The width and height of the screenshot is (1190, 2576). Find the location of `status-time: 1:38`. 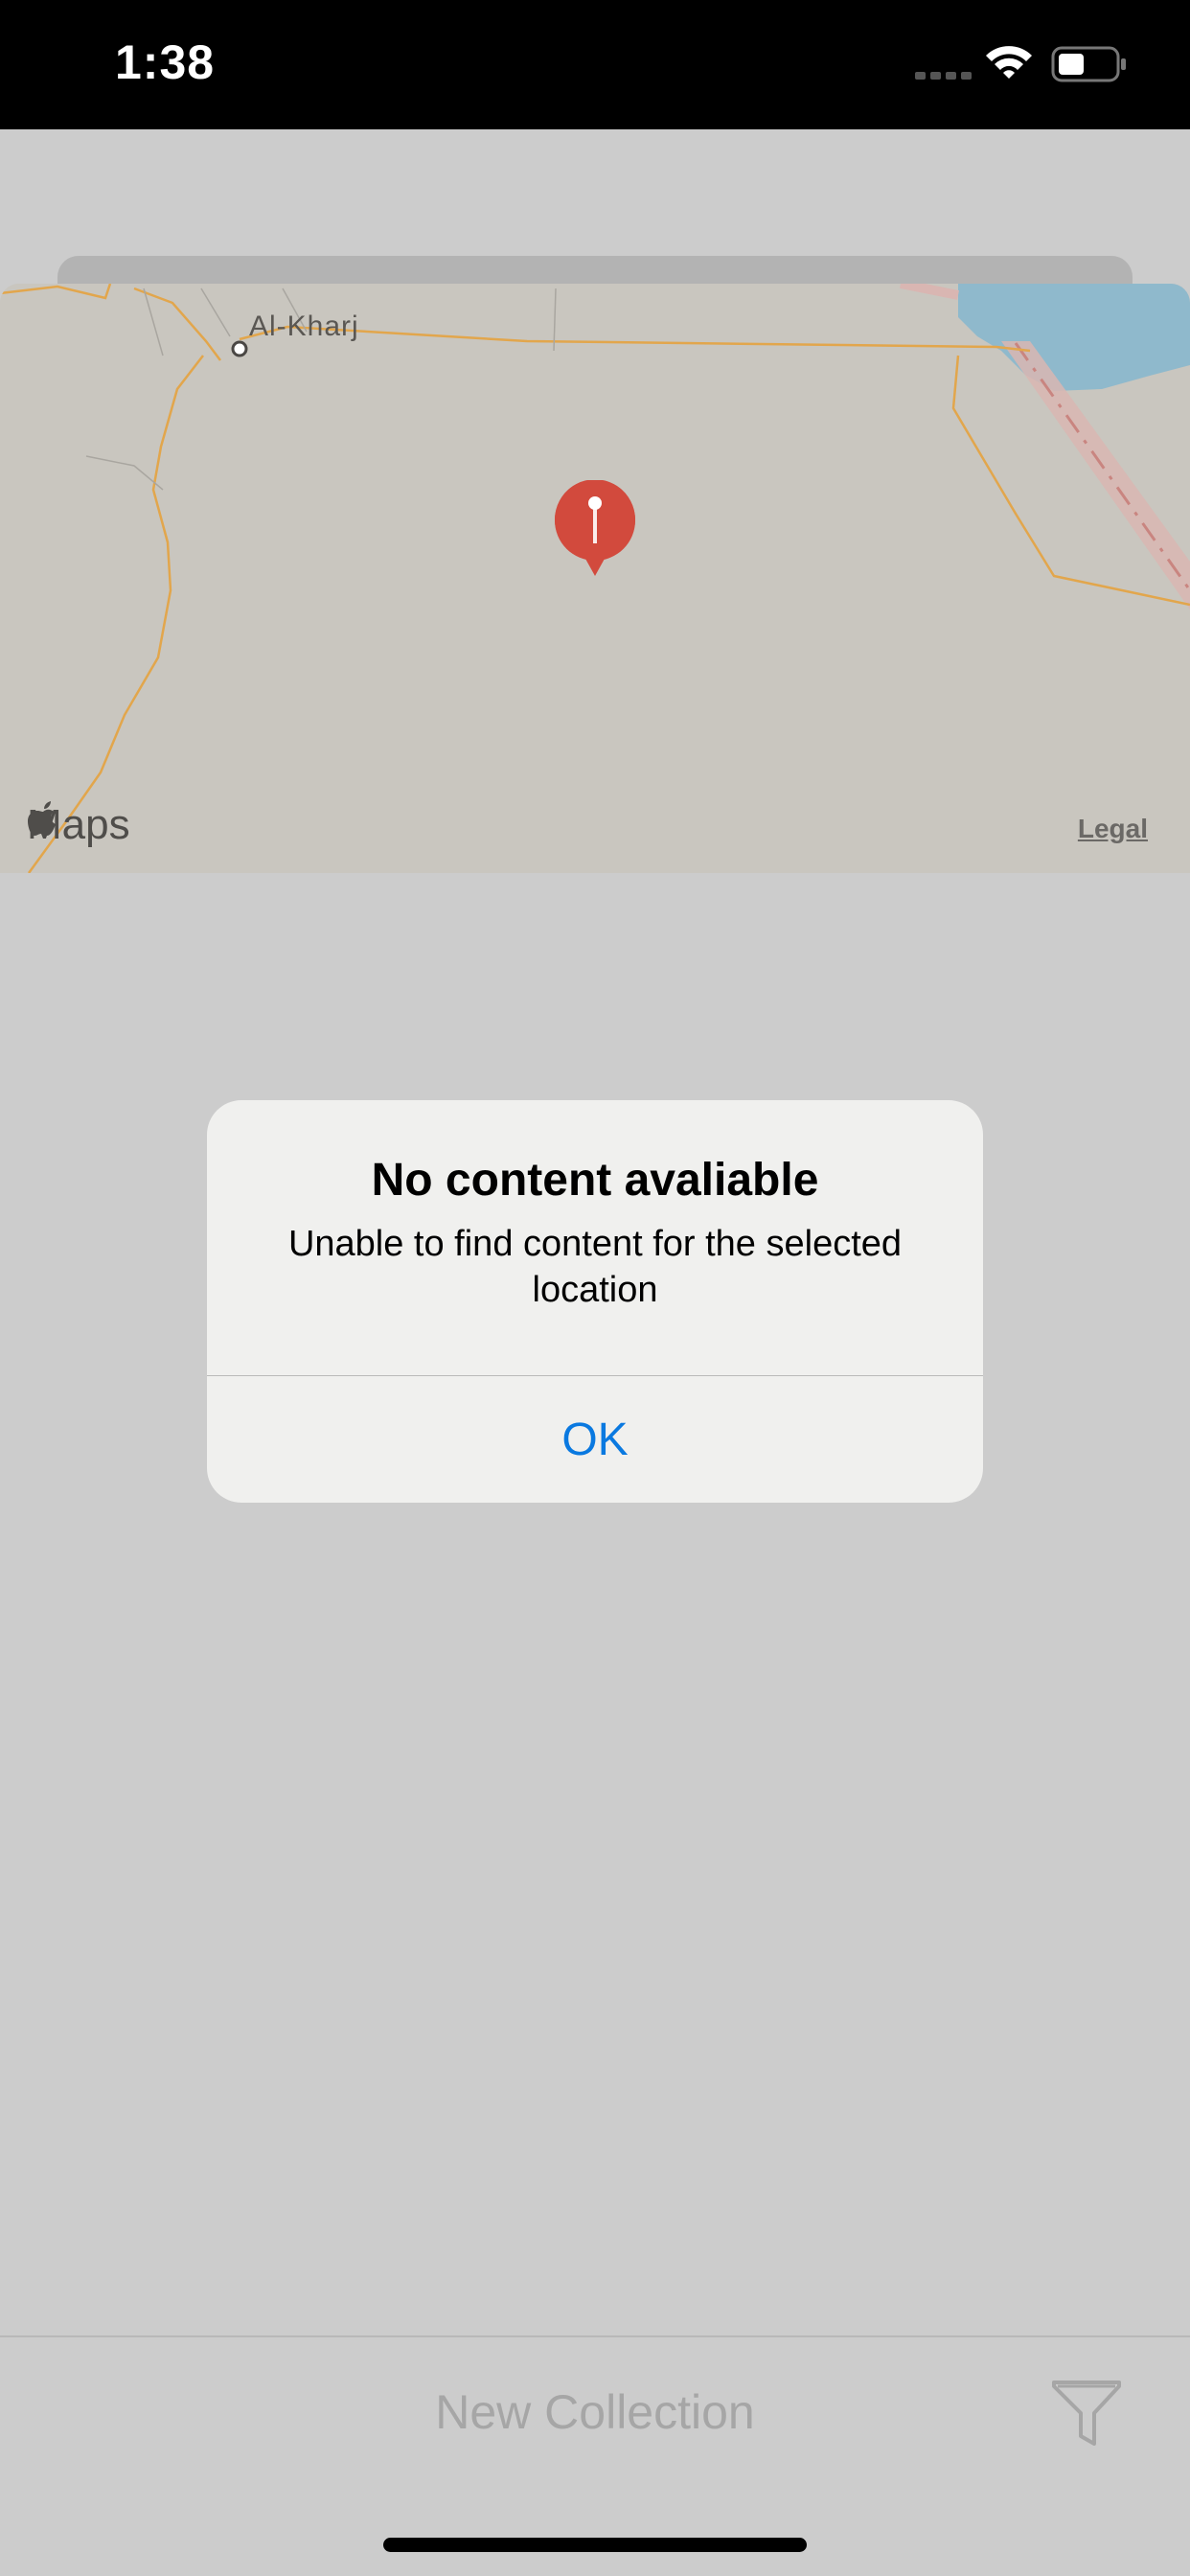

status-time: 1:38 is located at coordinates (166, 62).